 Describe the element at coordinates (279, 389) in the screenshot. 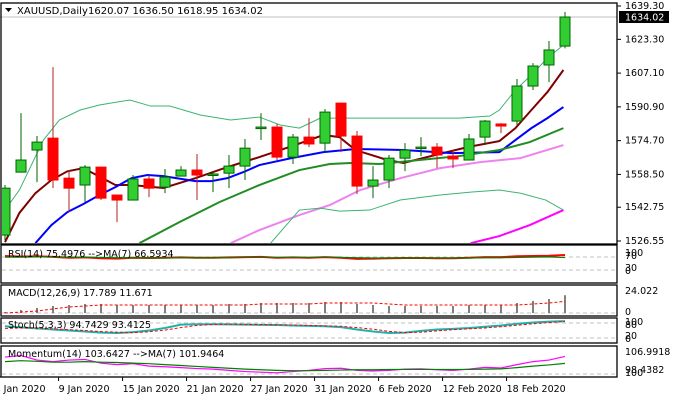

I see `date-label: 27 Jan 2020` at that location.